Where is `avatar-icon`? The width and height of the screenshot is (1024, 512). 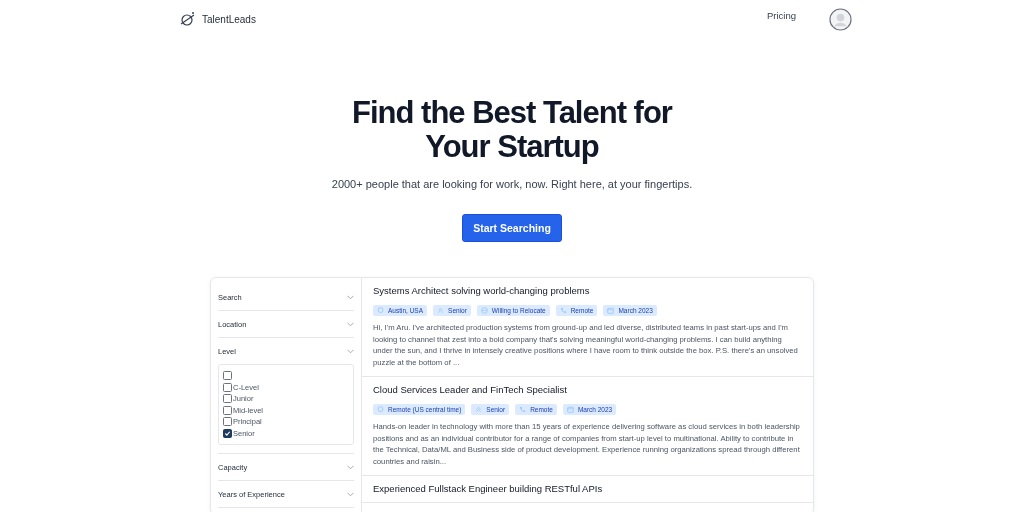 avatar-icon is located at coordinates (840, 19).